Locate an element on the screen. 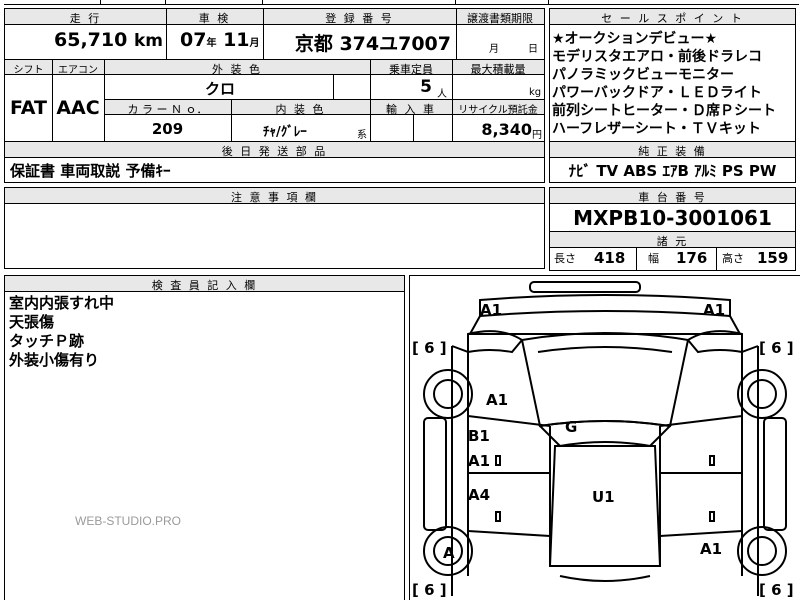  width-label: 幅 is located at coordinates (653, 258).